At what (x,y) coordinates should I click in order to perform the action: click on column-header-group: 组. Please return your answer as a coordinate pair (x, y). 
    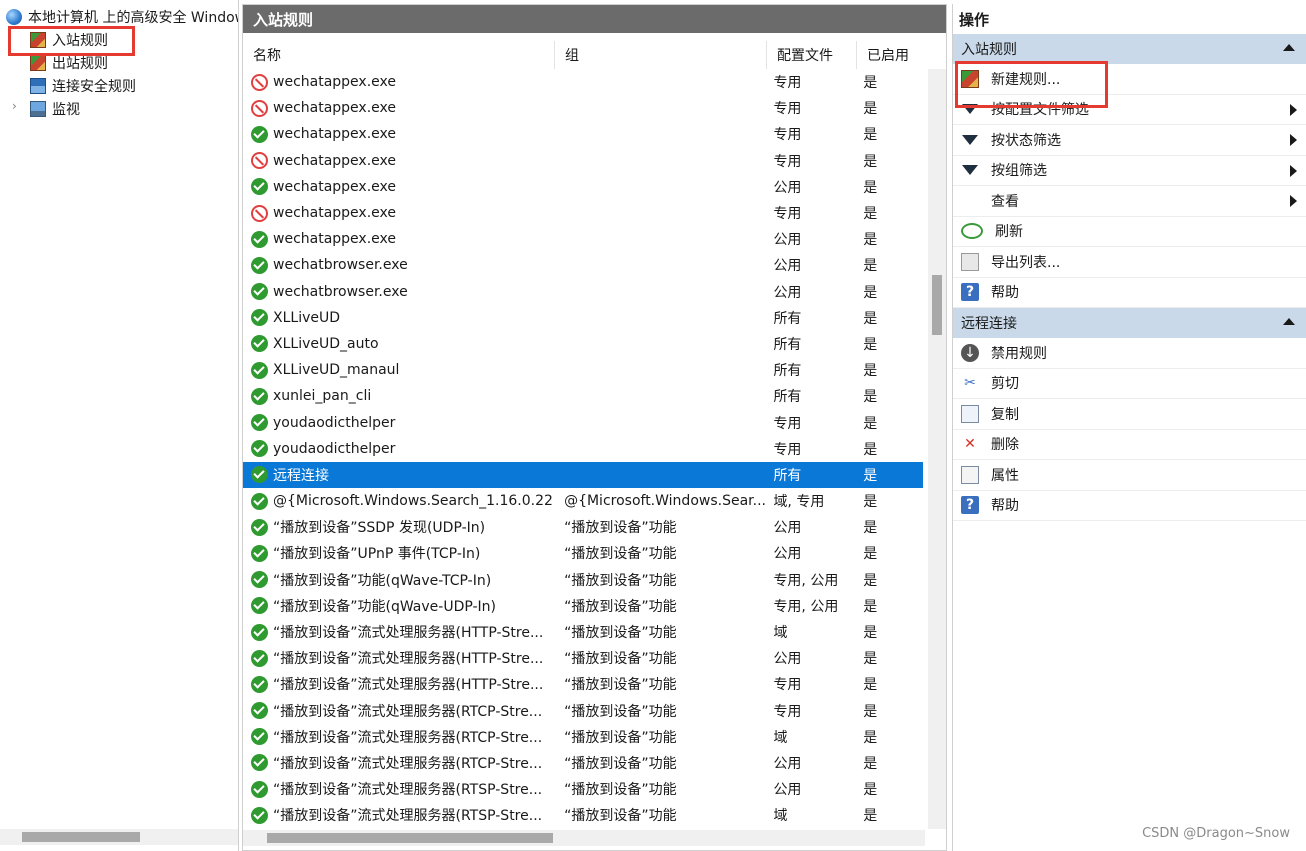
    Looking at the image, I should click on (661, 55).